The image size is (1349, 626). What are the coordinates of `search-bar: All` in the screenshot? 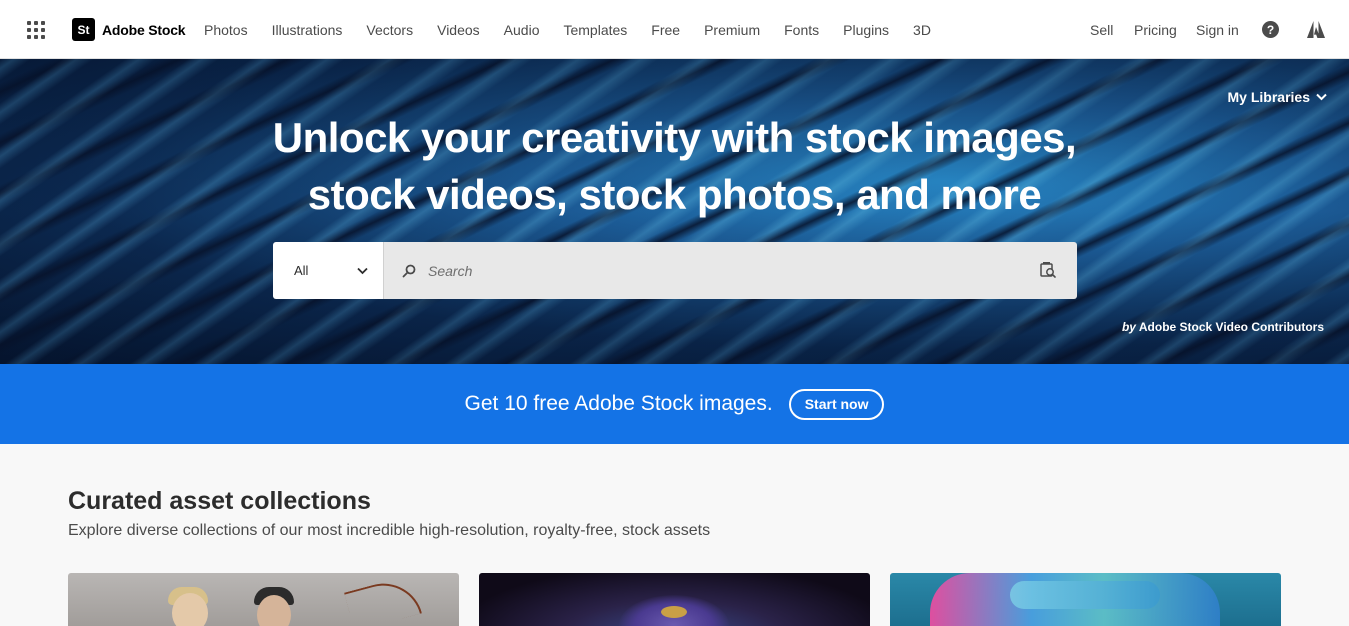 It's located at (675, 270).